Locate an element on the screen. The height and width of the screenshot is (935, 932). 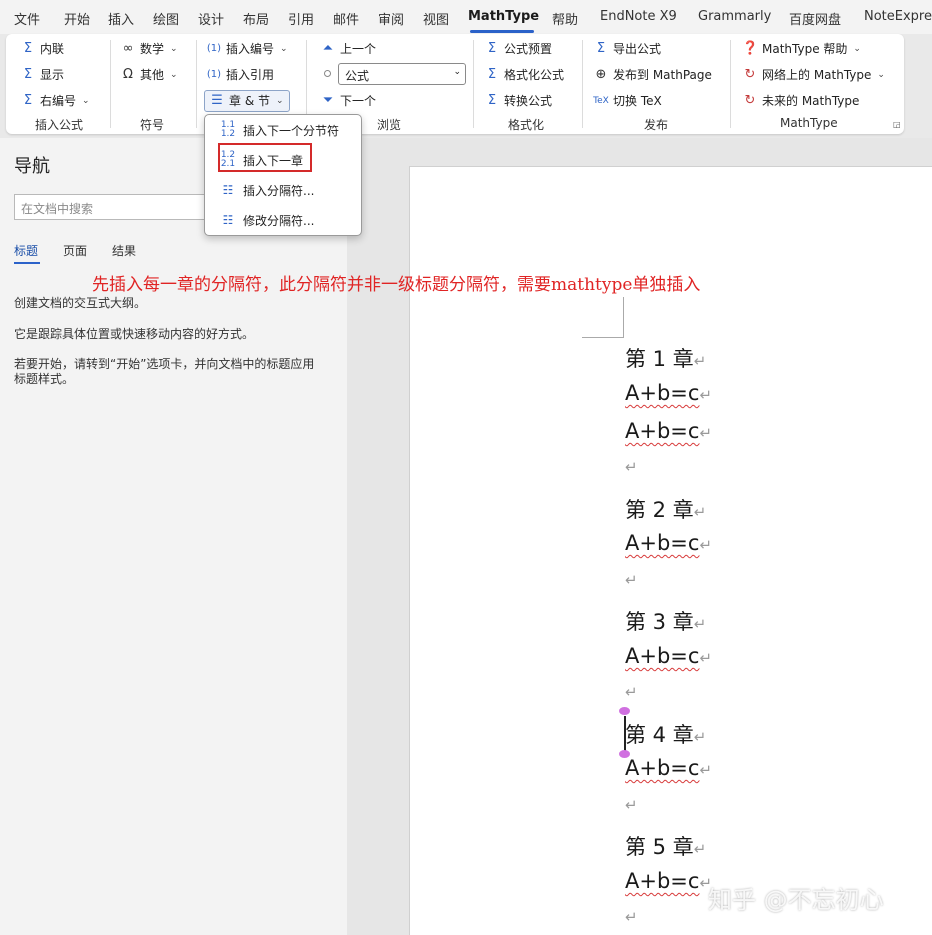
format-equations-button: Σ 格式化公式 is located at coordinates (524, 74).